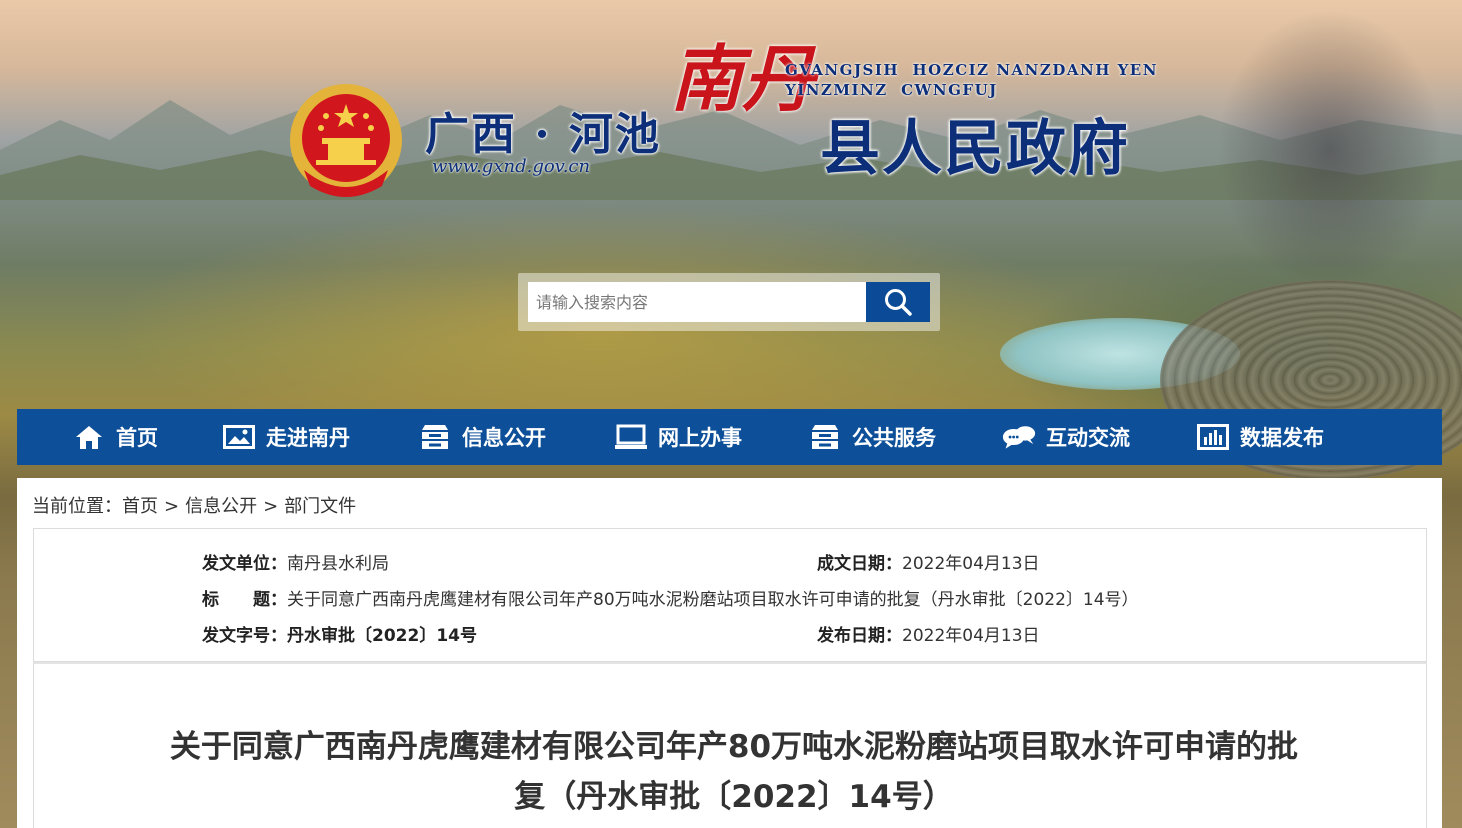  I want to click on breadcrumb-link-info-public: 信息公开, so click(221, 506).